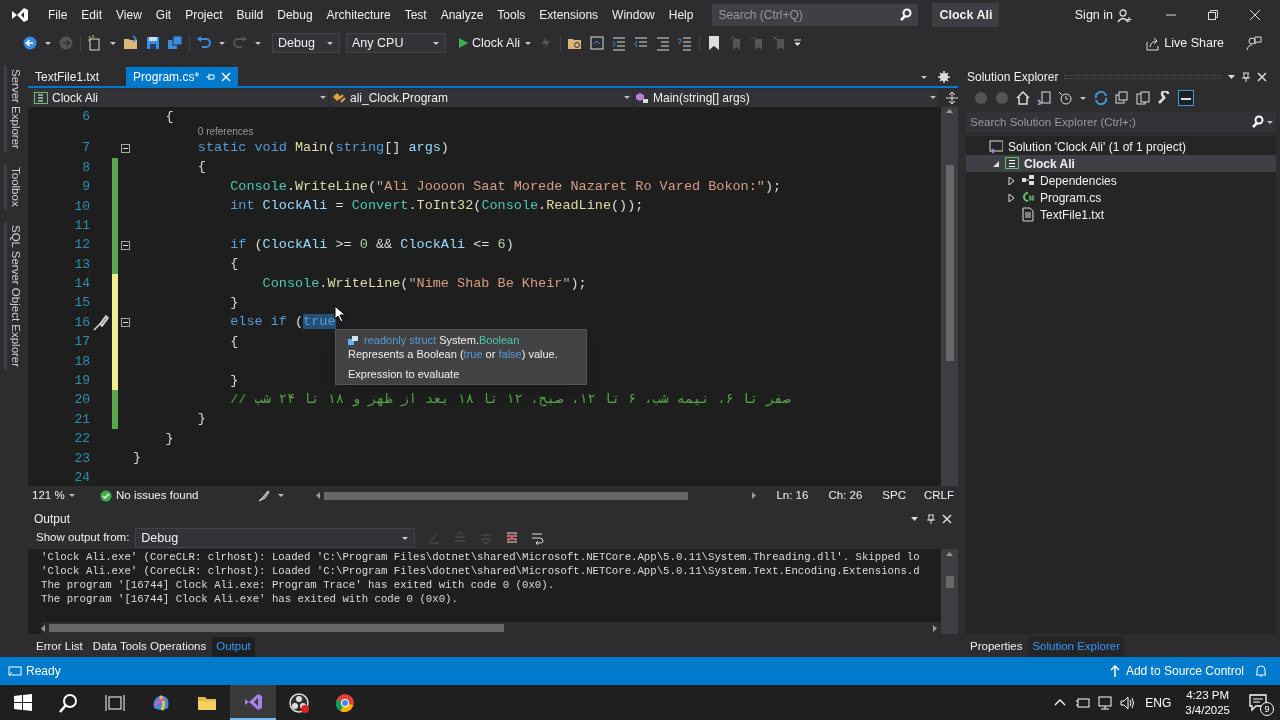 This screenshot has width=1280, height=720. Describe the element at coordinates (596, 43) in the screenshot. I see `window-icon` at that location.